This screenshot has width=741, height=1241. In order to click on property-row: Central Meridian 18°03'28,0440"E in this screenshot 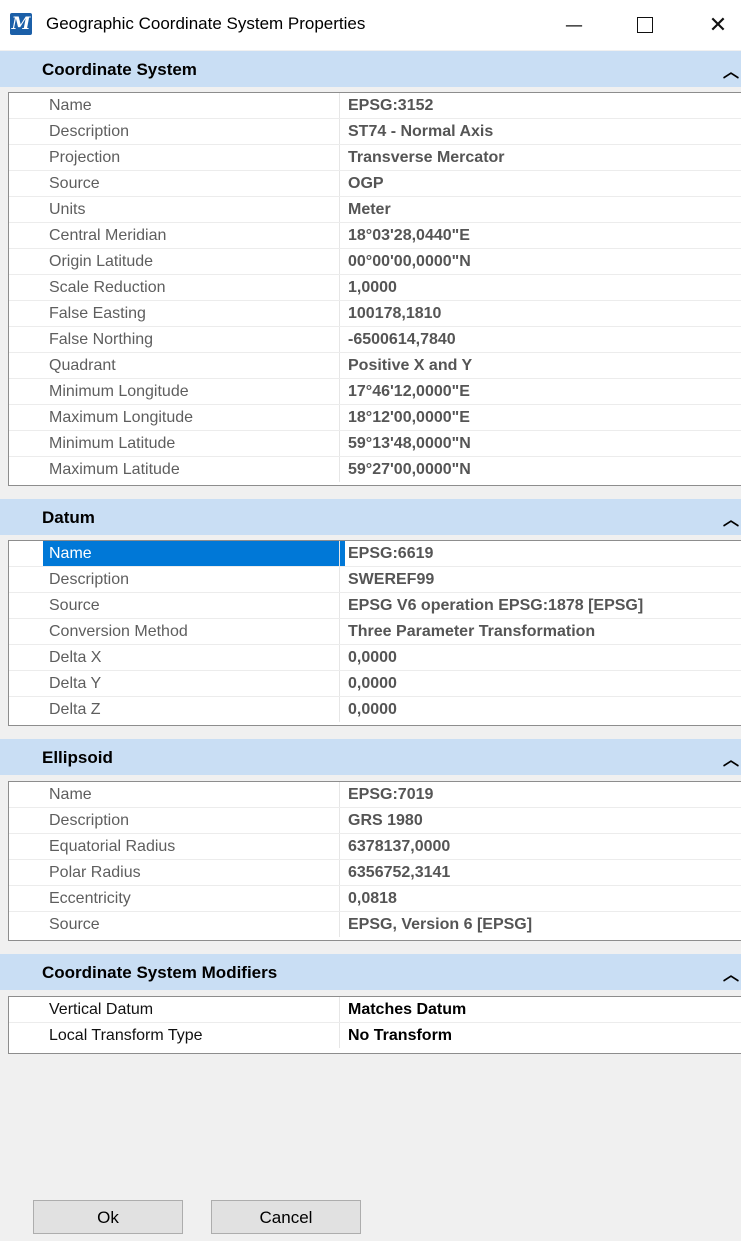, I will do `click(375, 236)`.